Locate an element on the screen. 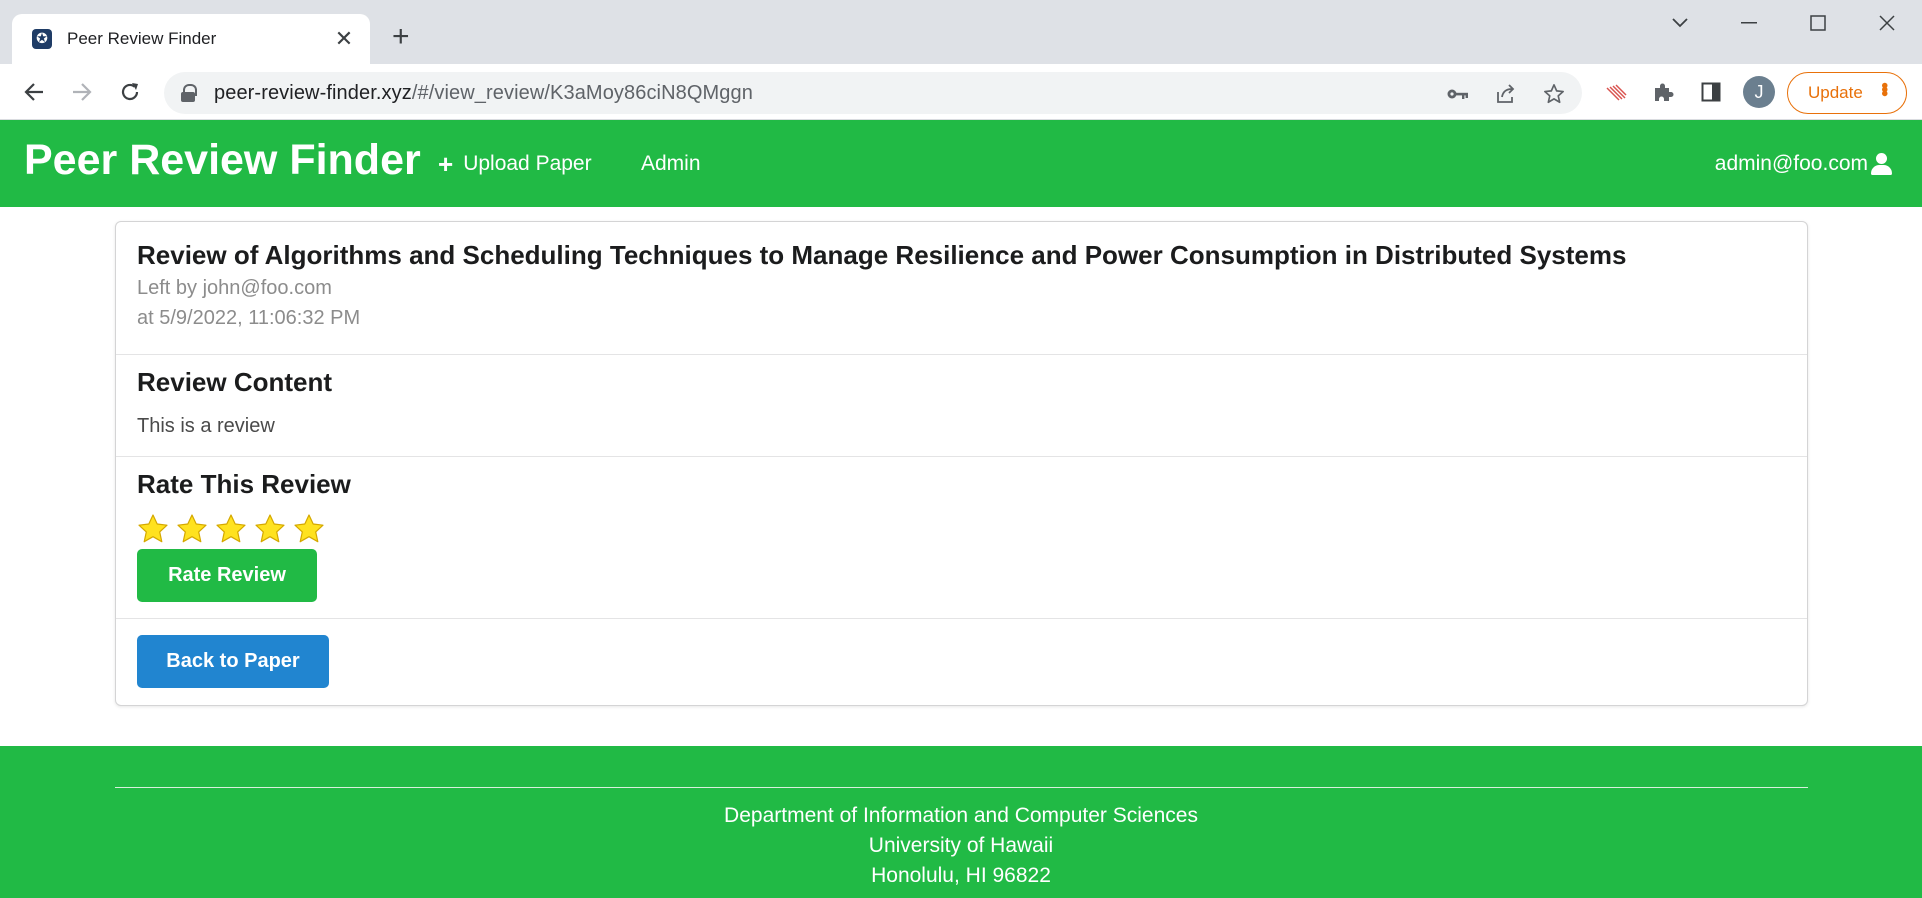 Image resolution: width=1922 pixels, height=898 pixels. kebab-menu-icon: ••• is located at coordinates (1884, 88).